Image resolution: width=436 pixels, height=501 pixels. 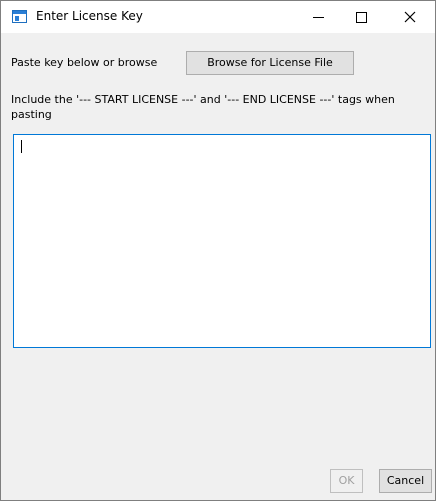 I want to click on text-caret, so click(x=21, y=146).